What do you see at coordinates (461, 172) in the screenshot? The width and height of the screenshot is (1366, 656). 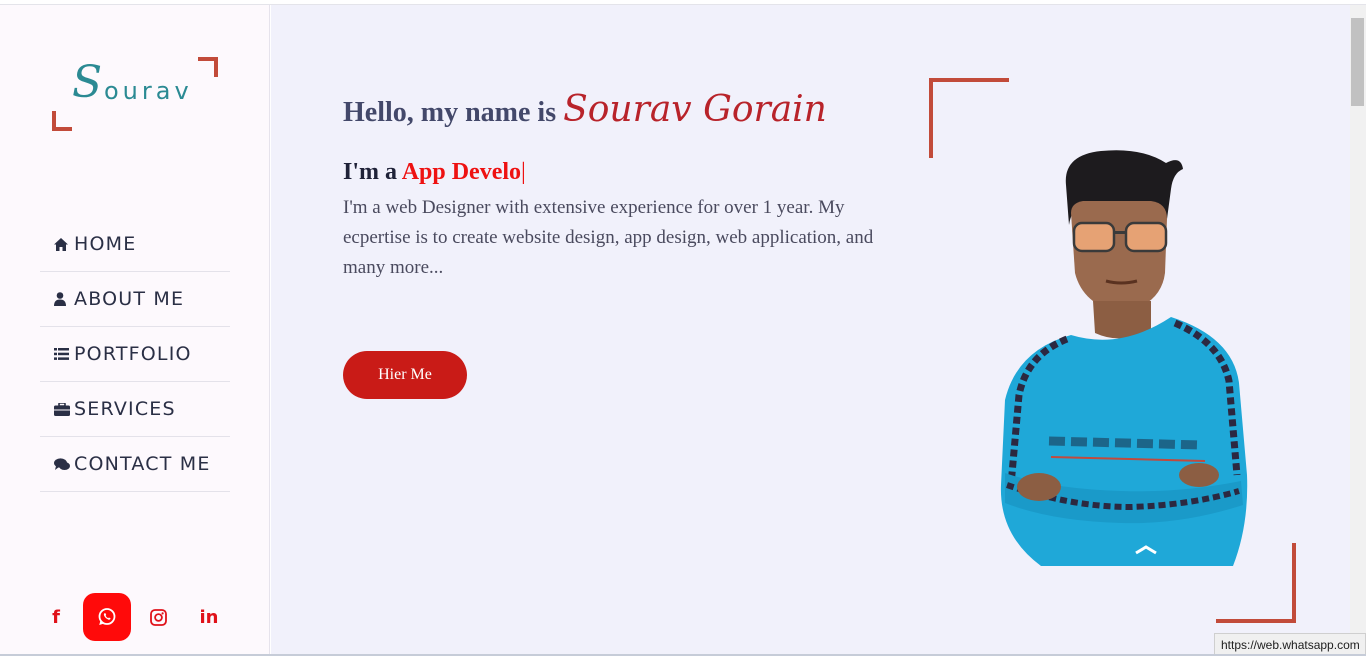 I see `role-typed-text: App Develo` at bounding box center [461, 172].